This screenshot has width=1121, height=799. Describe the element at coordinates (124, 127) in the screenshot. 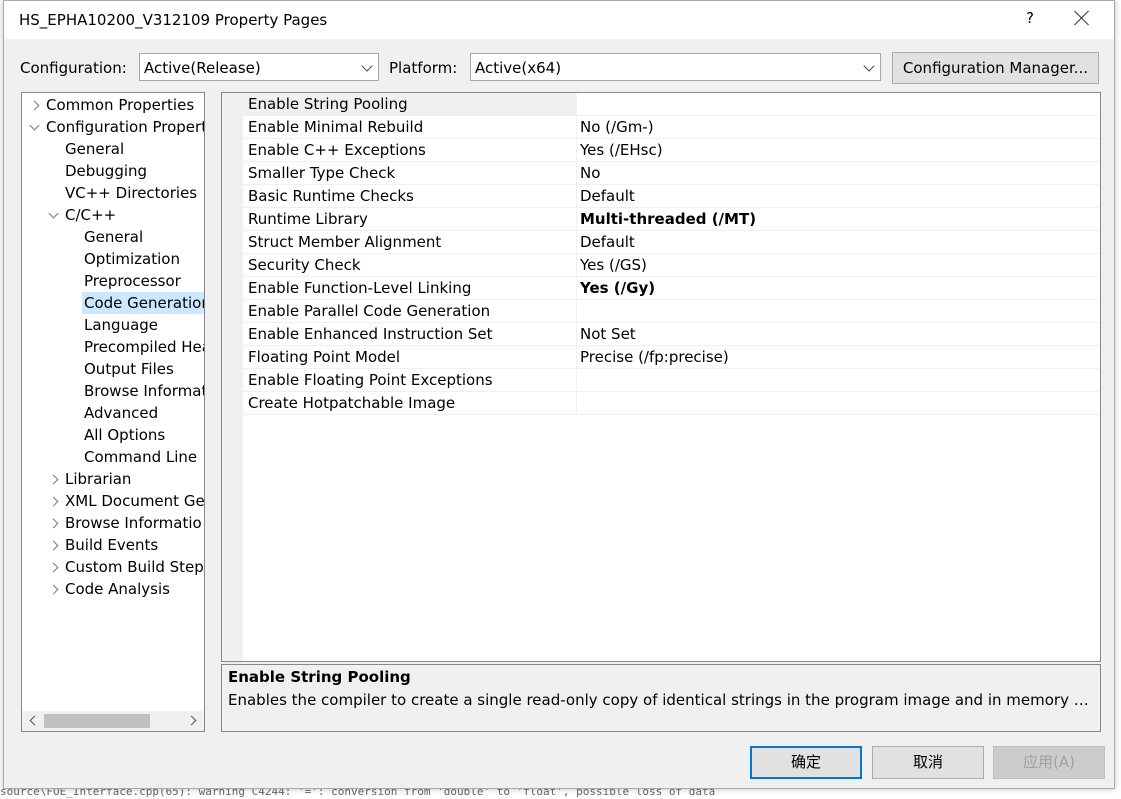

I see `tree-item: Configuration Propert` at that location.